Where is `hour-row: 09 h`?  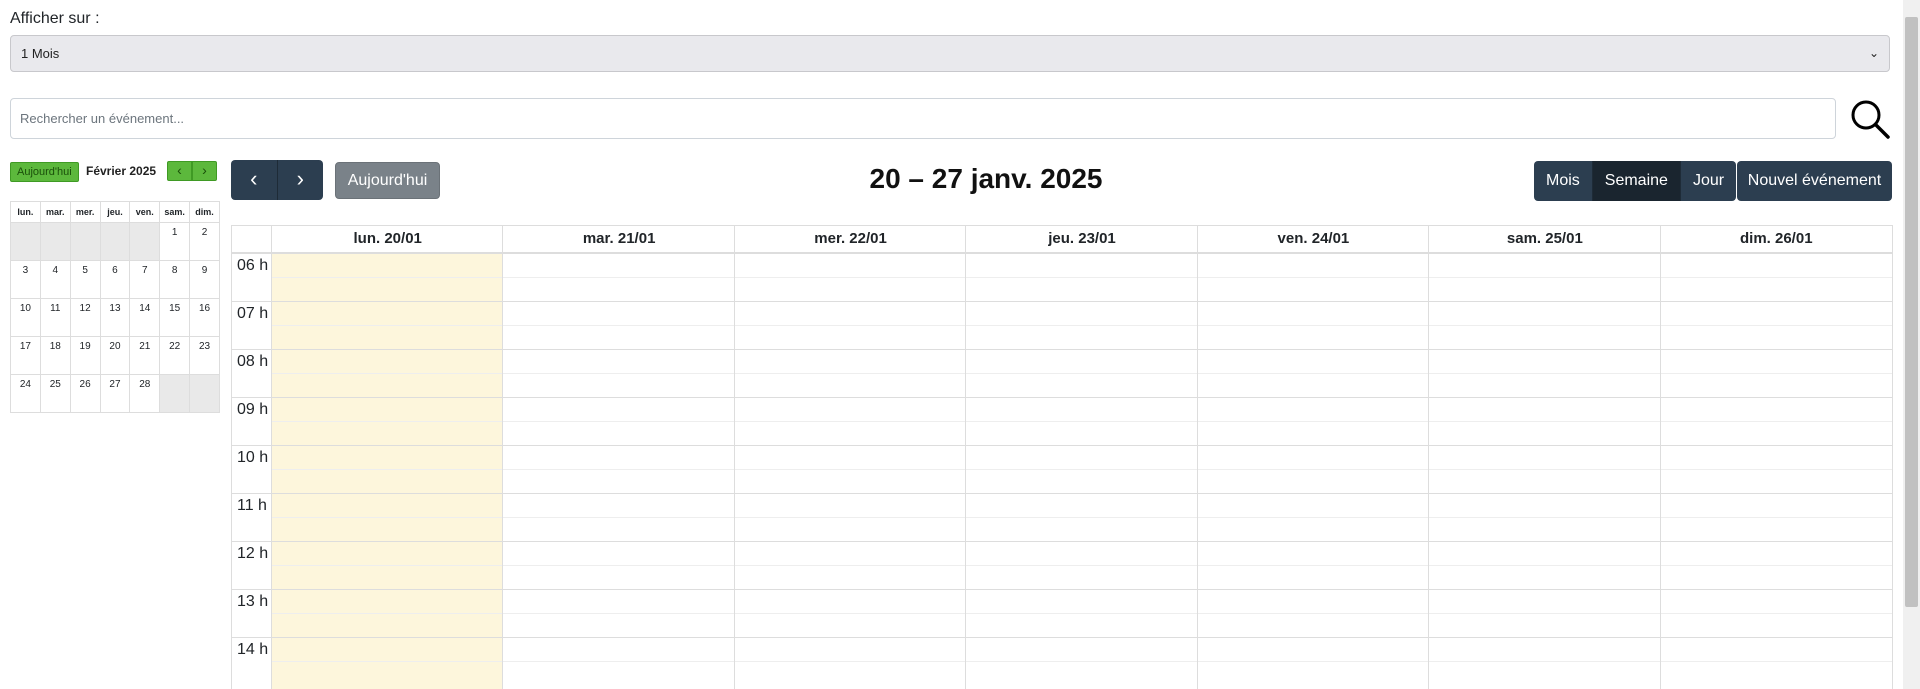 hour-row: 09 h is located at coordinates (1062, 421).